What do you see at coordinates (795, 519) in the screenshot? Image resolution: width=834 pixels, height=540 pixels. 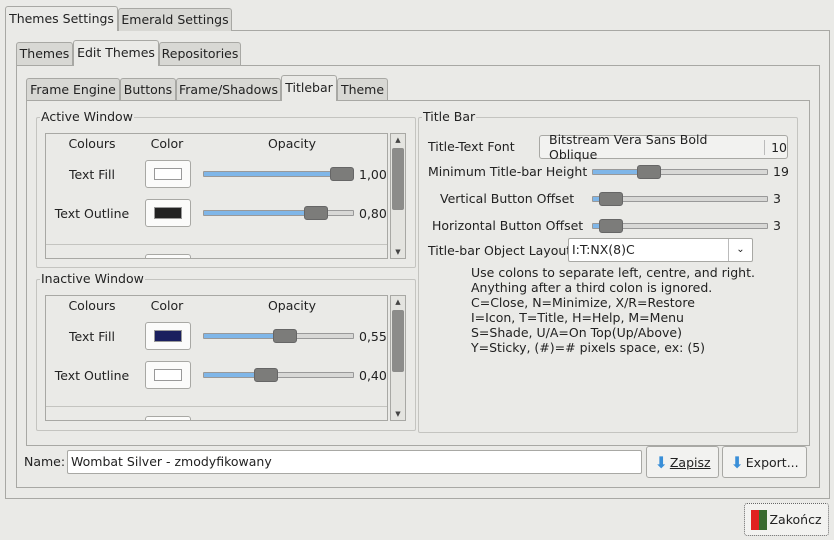 I see `quit-label: Zakończ` at bounding box center [795, 519].